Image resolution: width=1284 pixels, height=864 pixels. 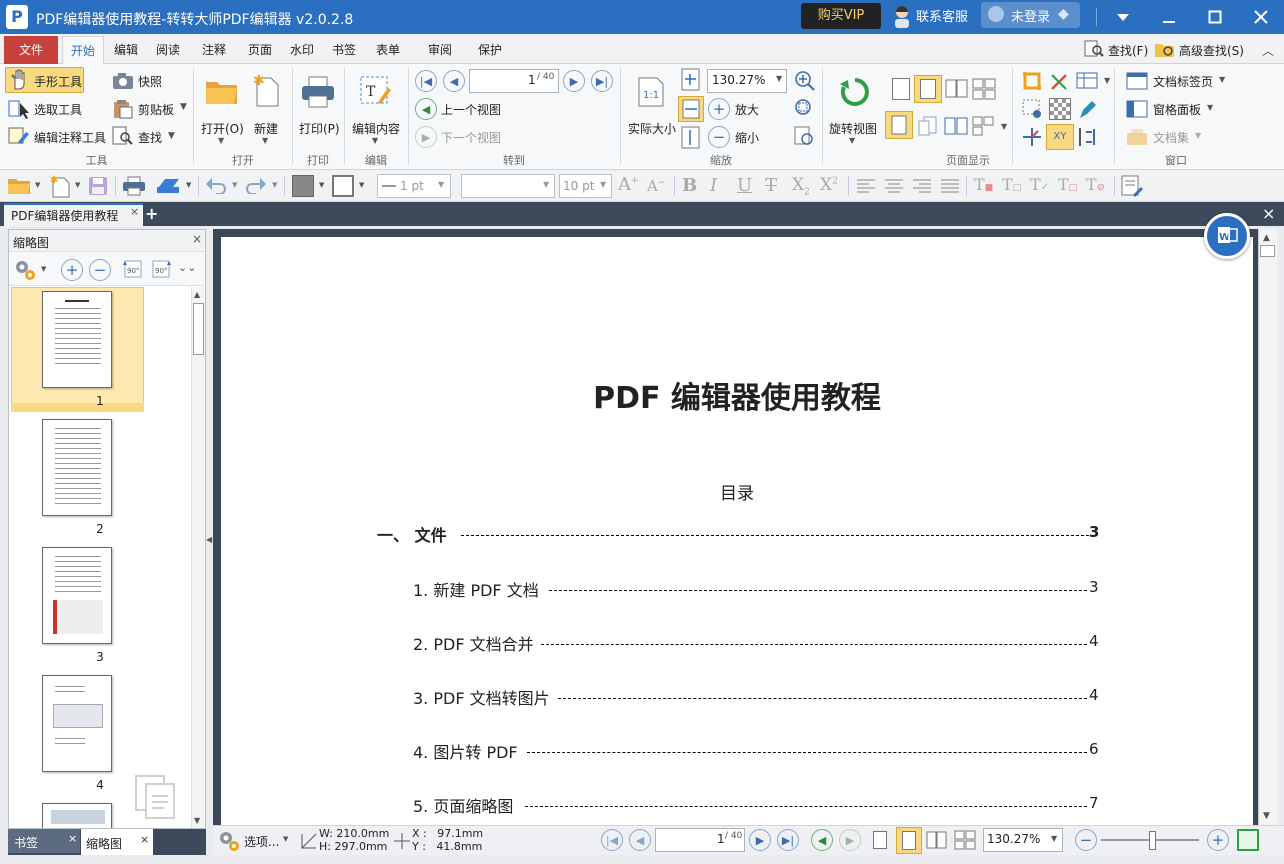 I want to click on layout-icon, so click(x=1087, y=81).